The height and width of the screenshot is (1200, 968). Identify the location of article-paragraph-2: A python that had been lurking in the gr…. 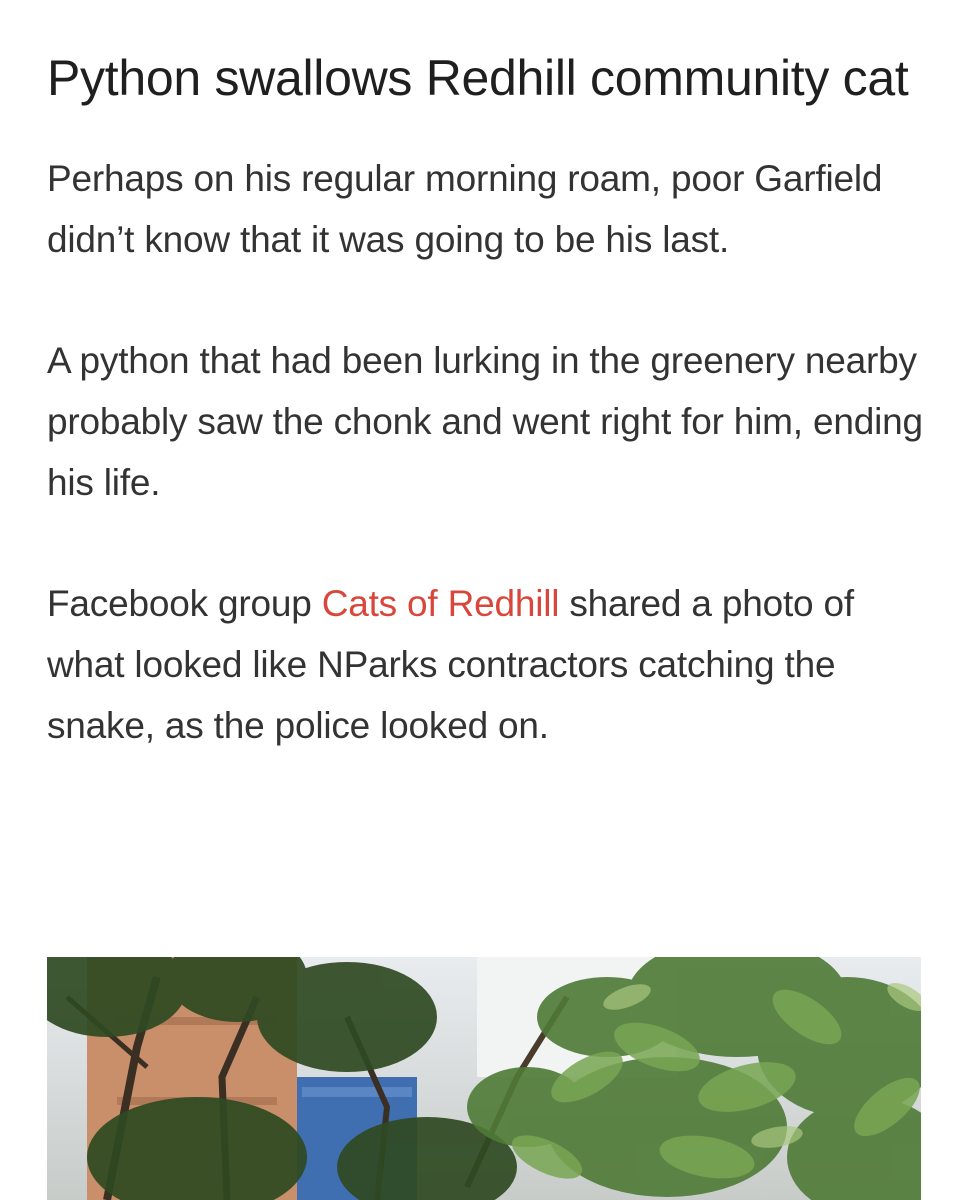
(485, 421).